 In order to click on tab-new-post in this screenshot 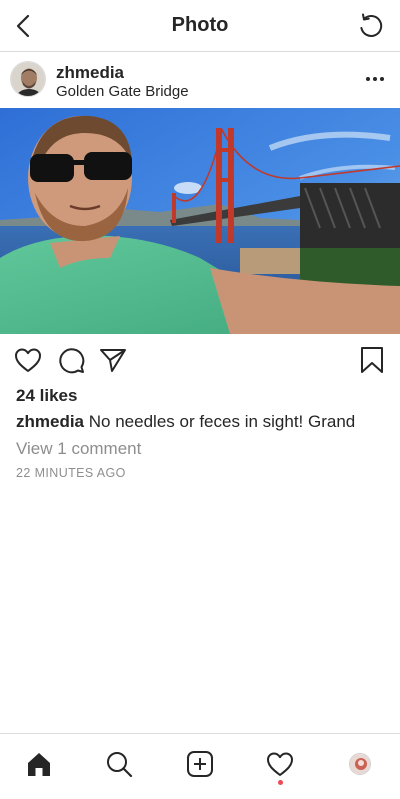, I will do `click(200, 764)`.